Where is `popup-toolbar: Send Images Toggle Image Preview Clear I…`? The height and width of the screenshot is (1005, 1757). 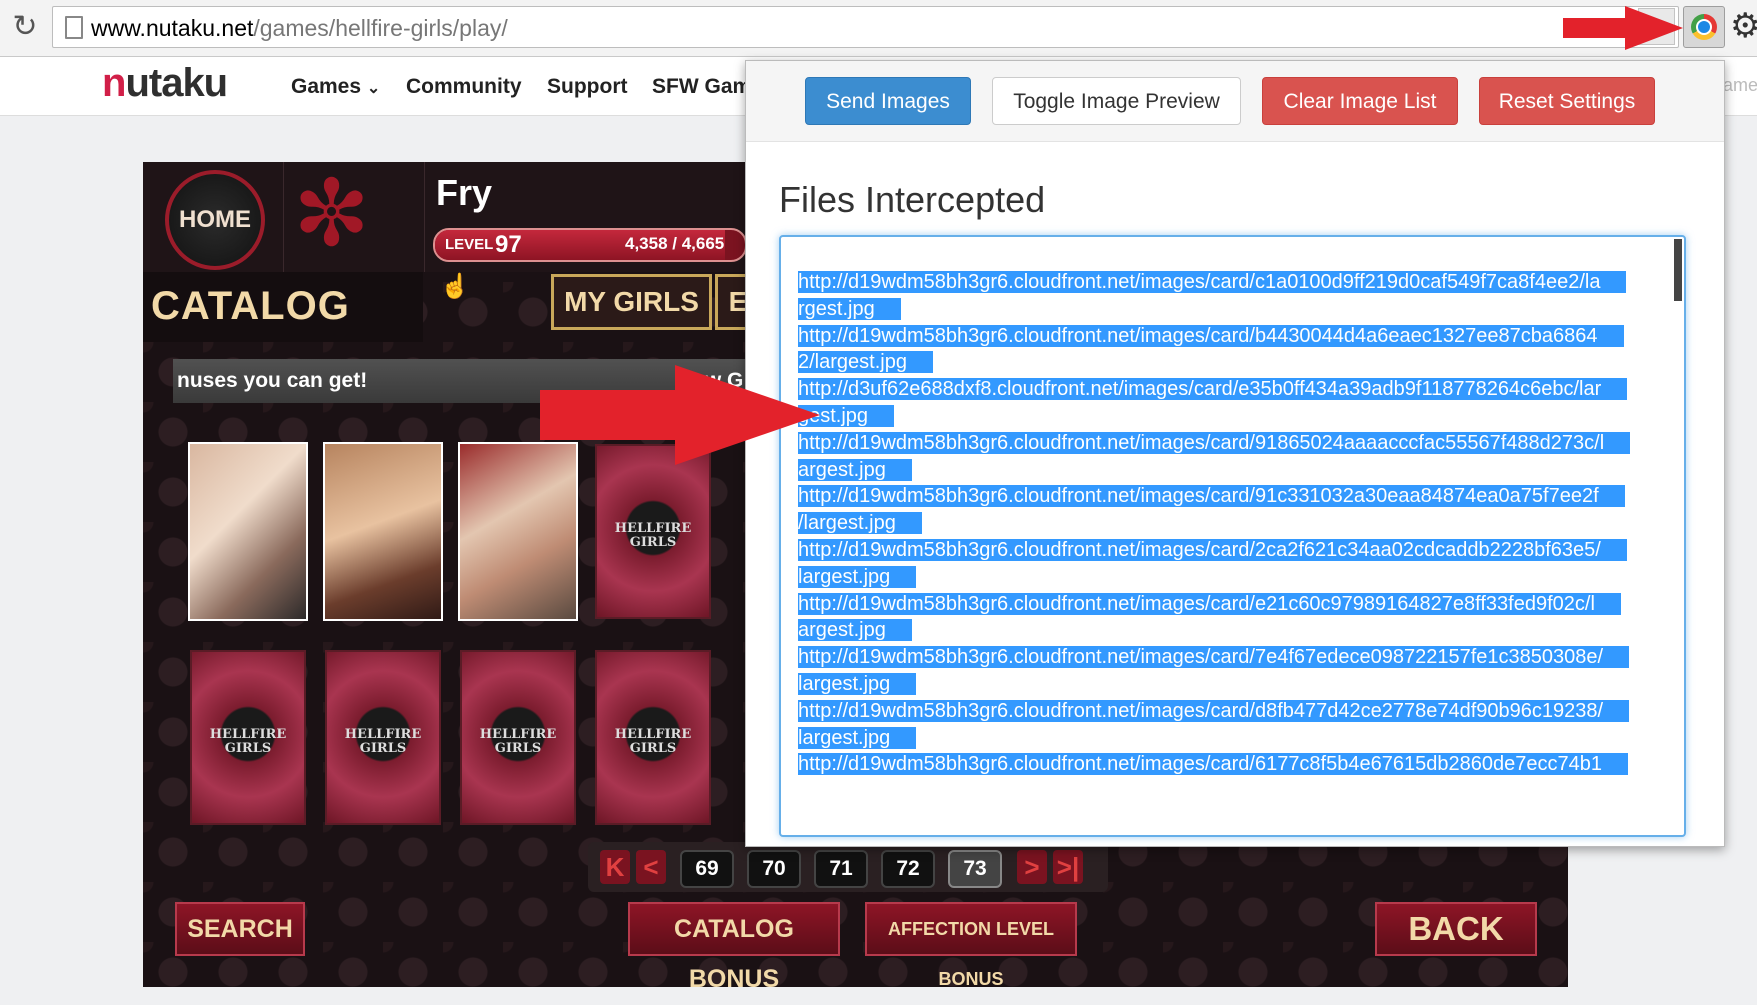
popup-toolbar: Send Images Toggle Image Preview Clear I… is located at coordinates (1235, 101).